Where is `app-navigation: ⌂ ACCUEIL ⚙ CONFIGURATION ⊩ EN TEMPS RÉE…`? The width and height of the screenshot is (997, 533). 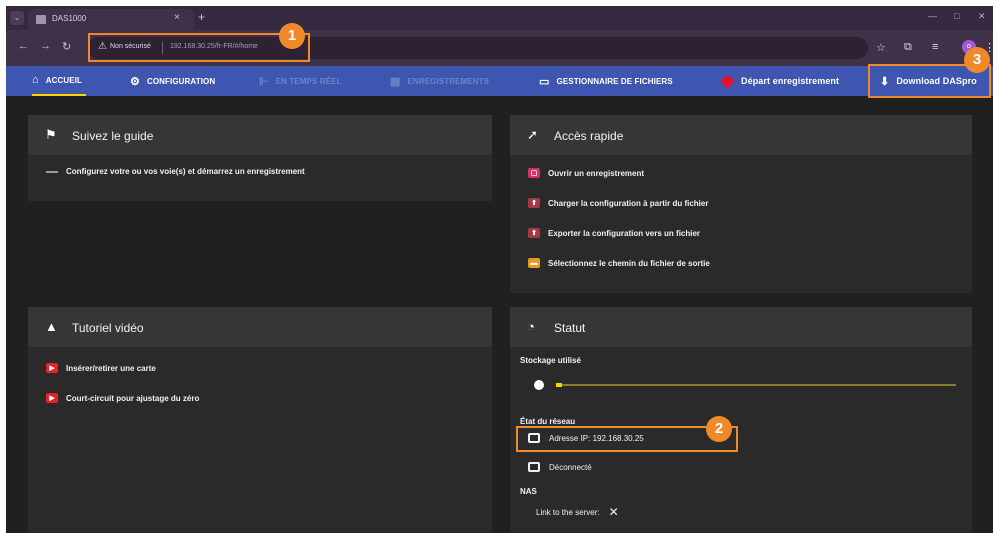
app-navigation: ⌂ ACCUEIL ⚙ CONFIGURATION ⊩ EN TEMPS RÉE… is located at coordinates (499, 81).